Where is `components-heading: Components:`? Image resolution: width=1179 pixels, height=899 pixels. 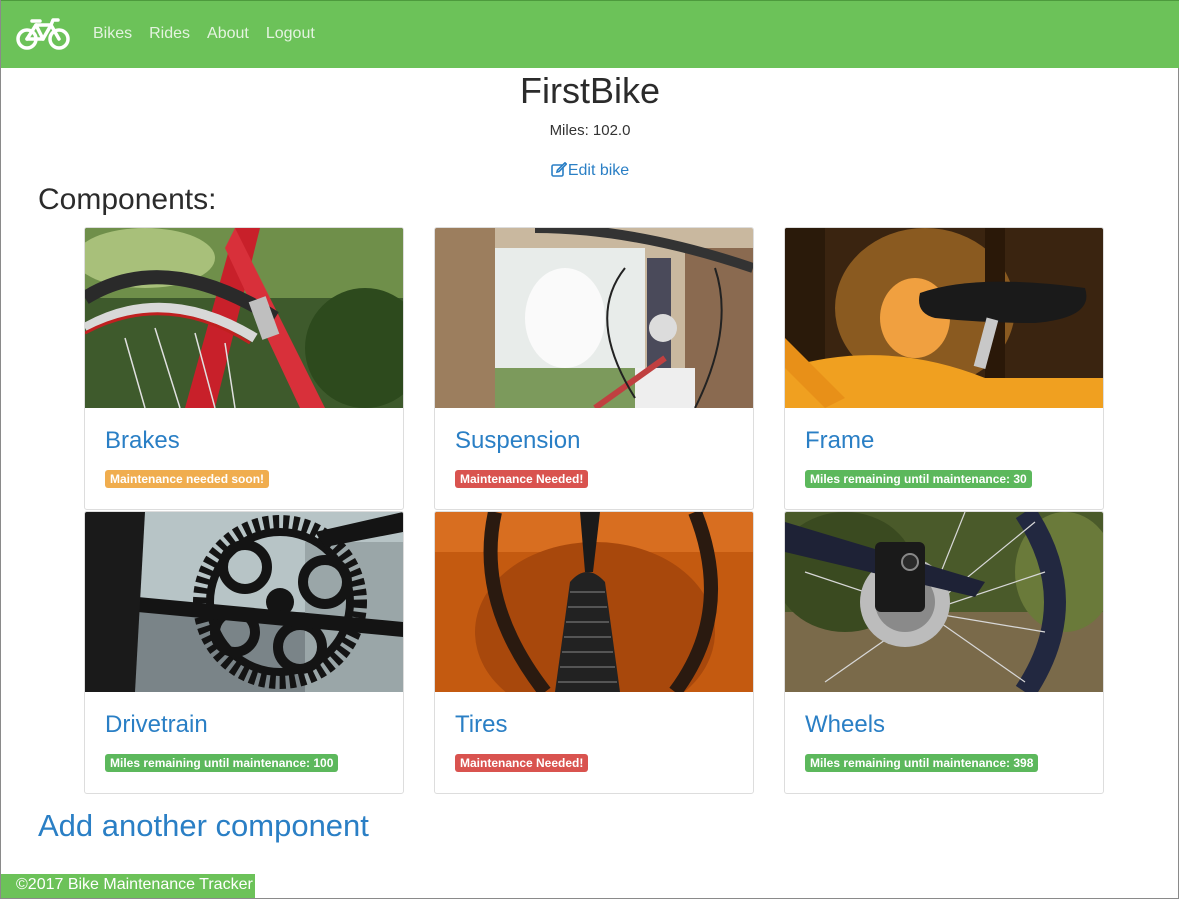 components-heading: Components: is located at coordinates (127, 199).